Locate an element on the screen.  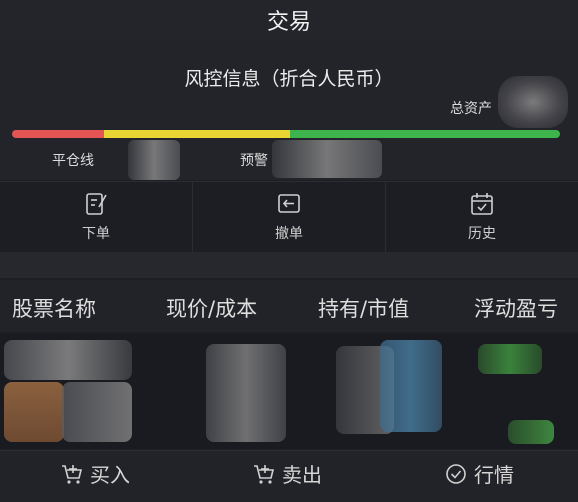
check-circle-icon is located at coordinates (456, 473).